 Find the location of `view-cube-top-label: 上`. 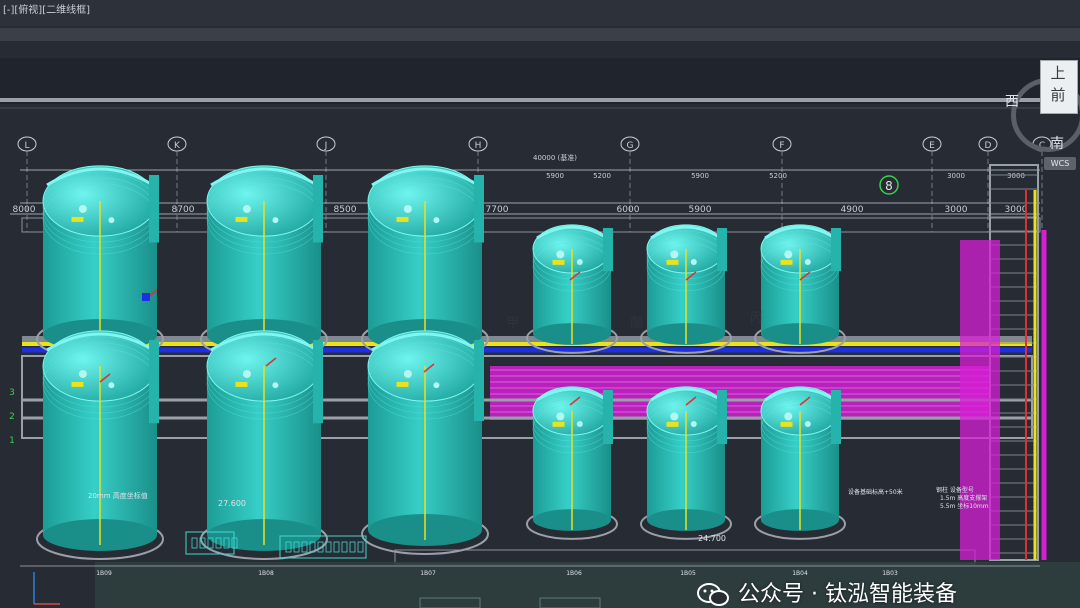

view-cube-top-label: 上 is located at coordinates (1058, 73).